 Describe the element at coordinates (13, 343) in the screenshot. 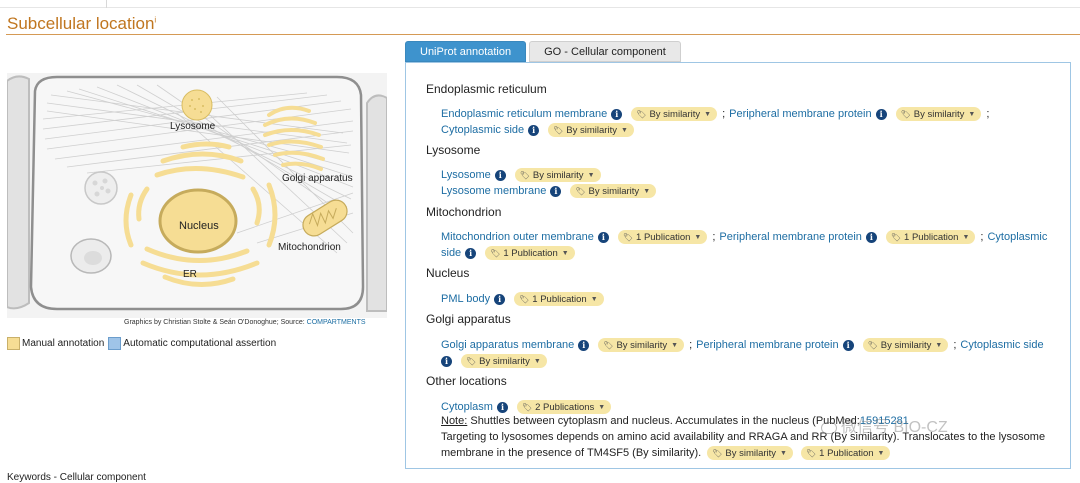

I see `legend-manual-swatch` at that location.